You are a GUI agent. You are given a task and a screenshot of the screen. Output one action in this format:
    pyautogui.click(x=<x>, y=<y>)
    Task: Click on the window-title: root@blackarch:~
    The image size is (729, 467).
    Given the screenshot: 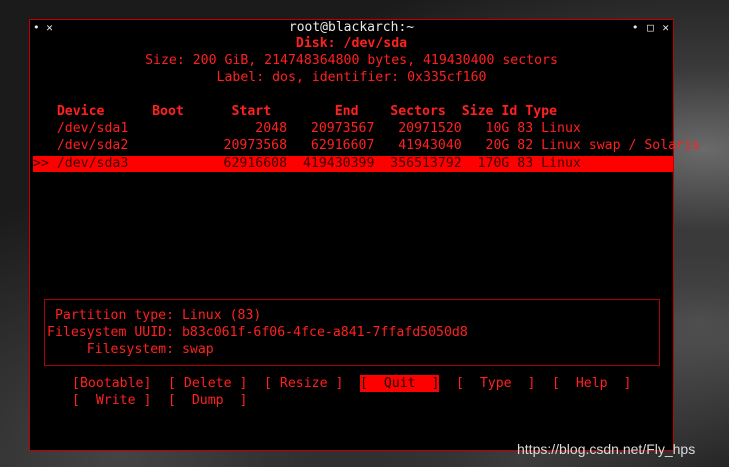 What is the action you would take?
    pyautogui.click(x=351, y=27)
    